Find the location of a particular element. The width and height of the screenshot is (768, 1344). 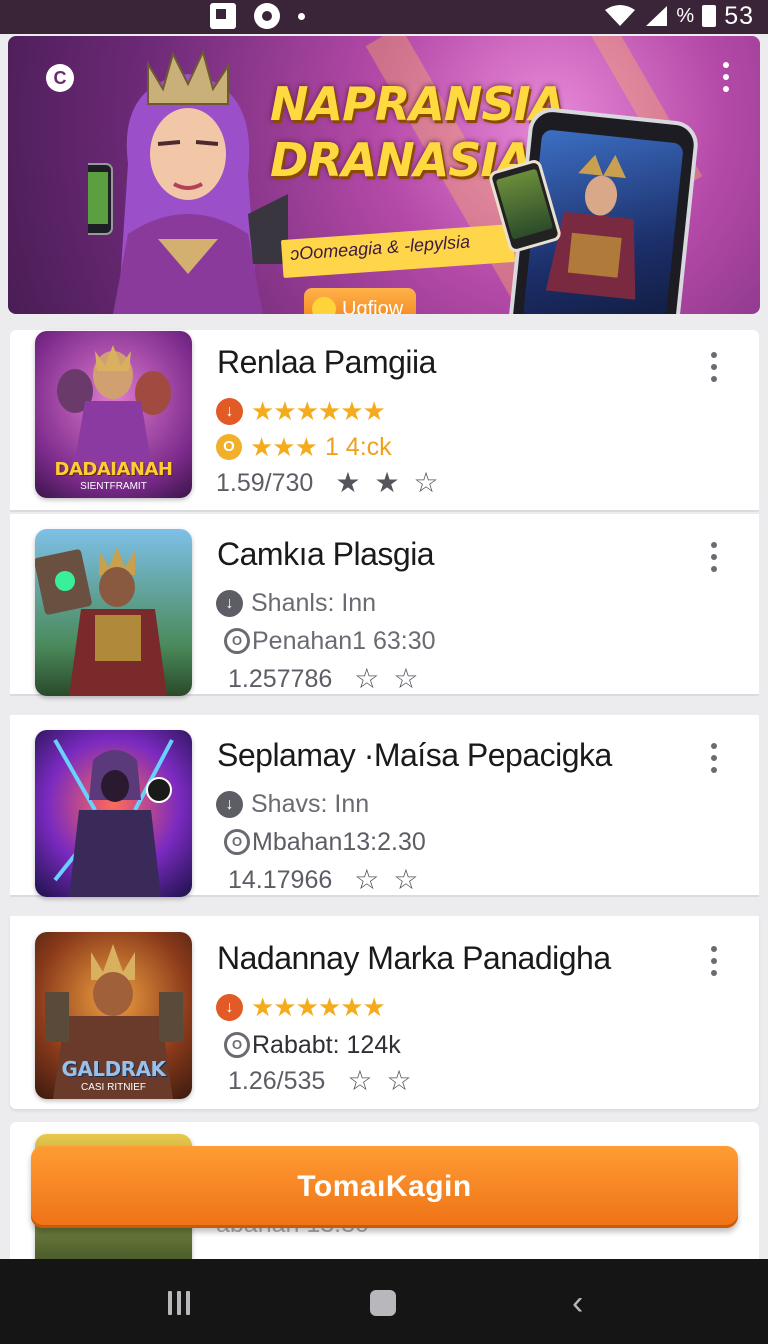

rating-value: 1.26/535 is located at coordinates (277, 1080).